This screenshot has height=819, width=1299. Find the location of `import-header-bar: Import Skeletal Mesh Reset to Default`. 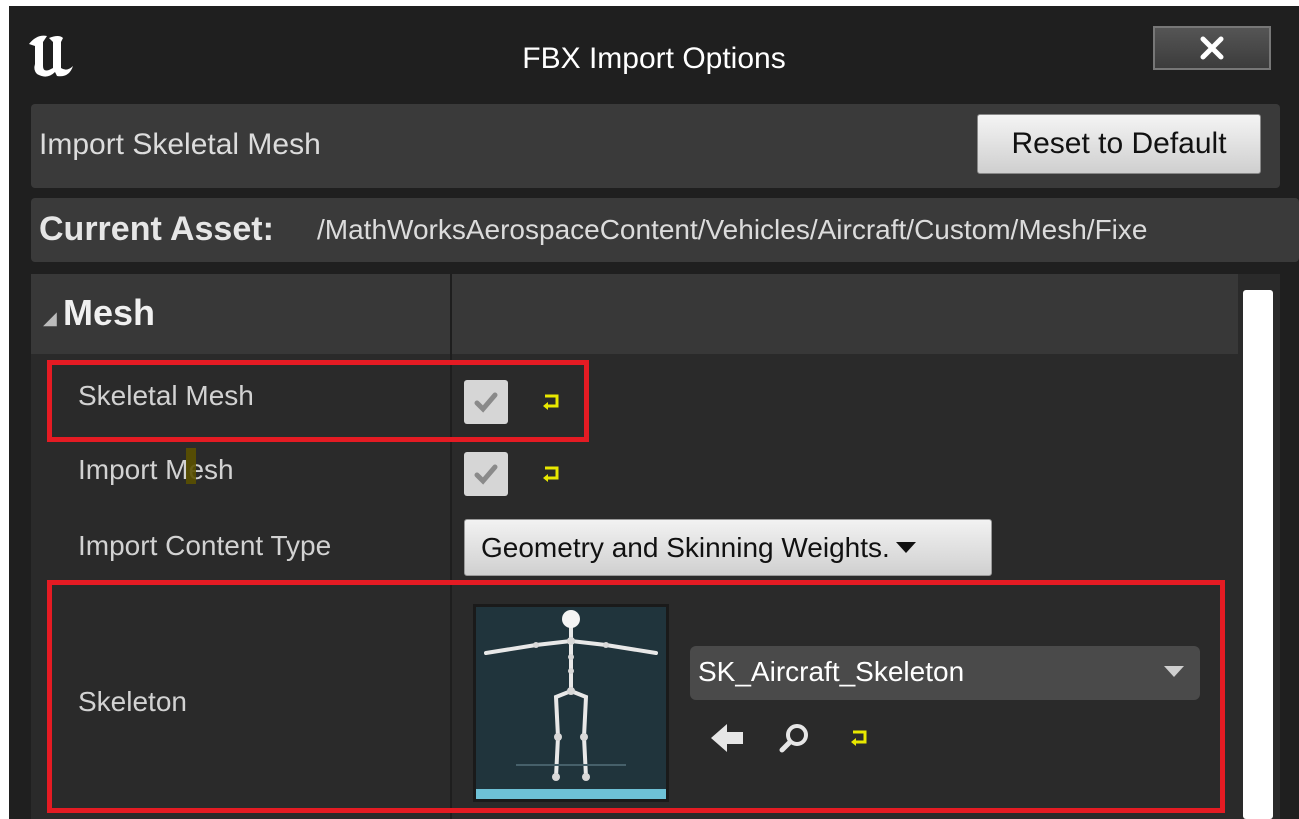

import-header-bar: Import Skeletal Mesh Reset to Default is located at coordinates (655, 146).